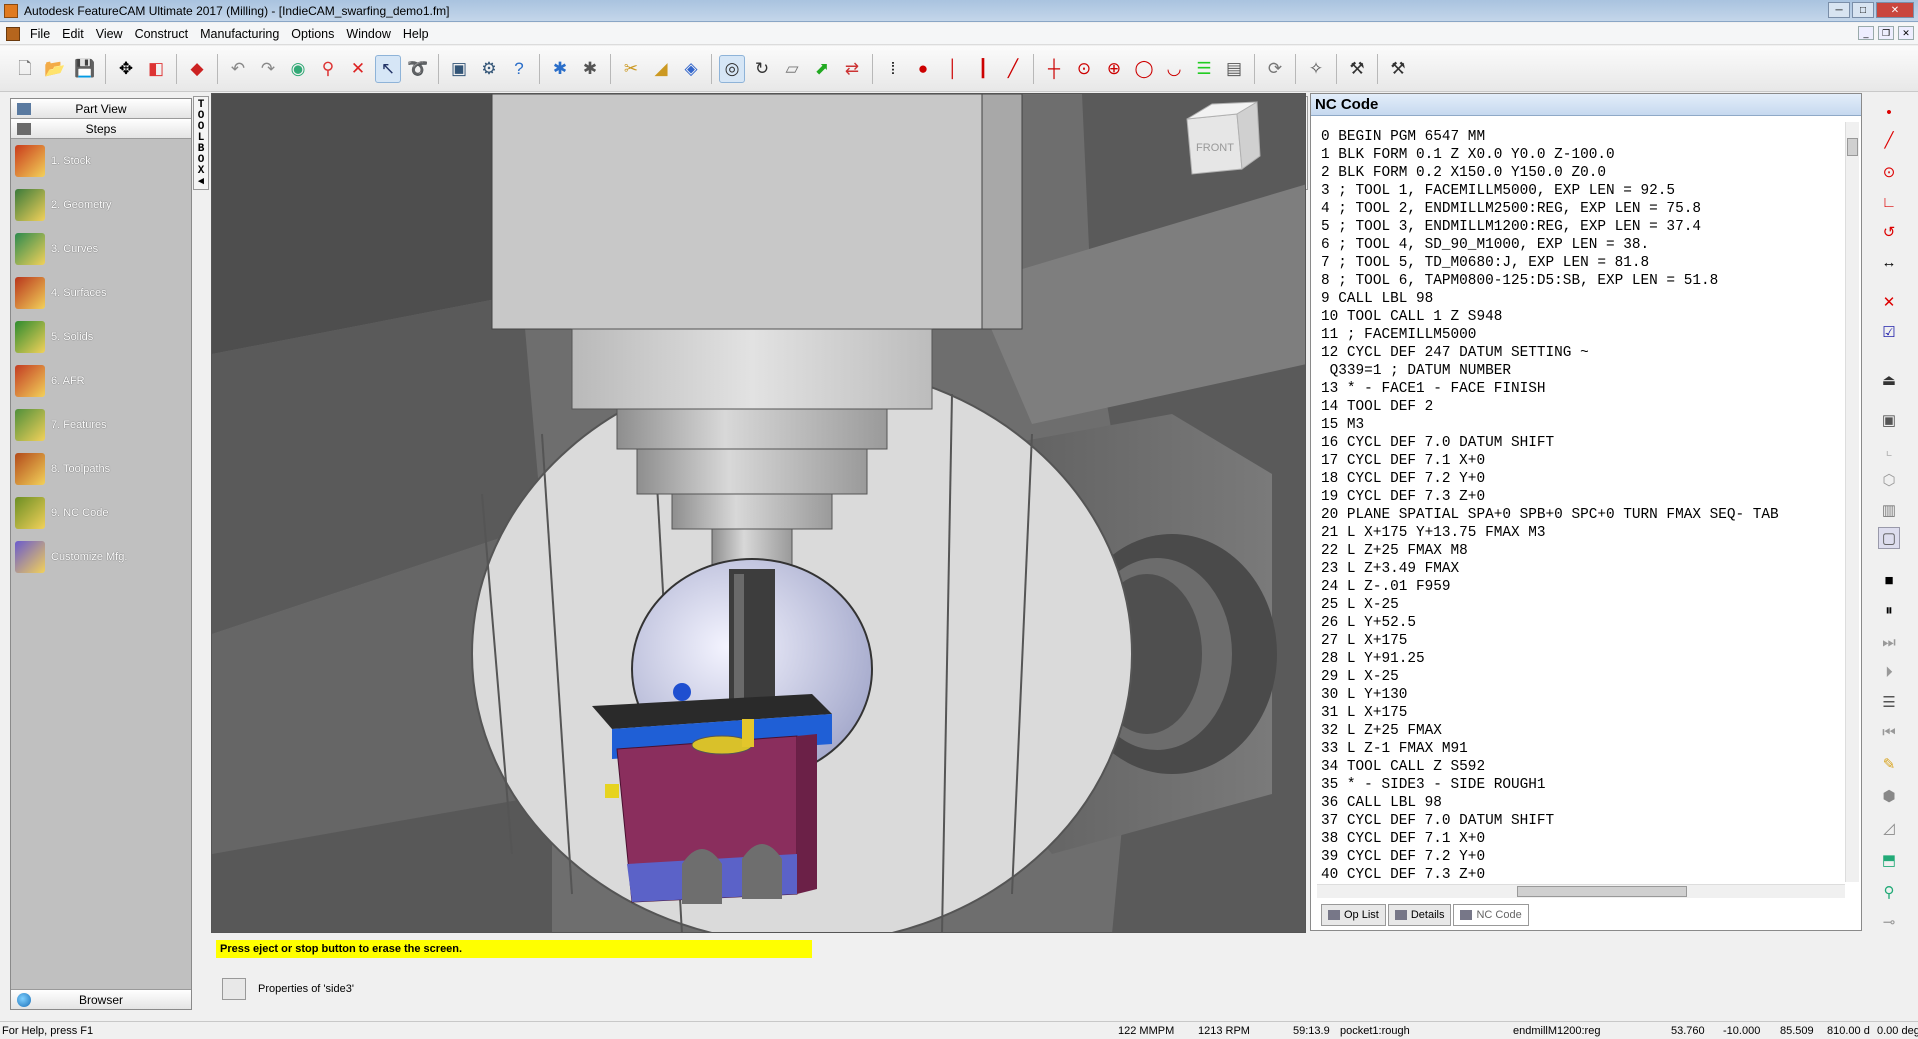 This screenshot has width=1918, height=1039. What do you see at coordinates (101, 161) in the screenshot?
I see `step-item: 1. Stock` at bounding box center [101, 161].